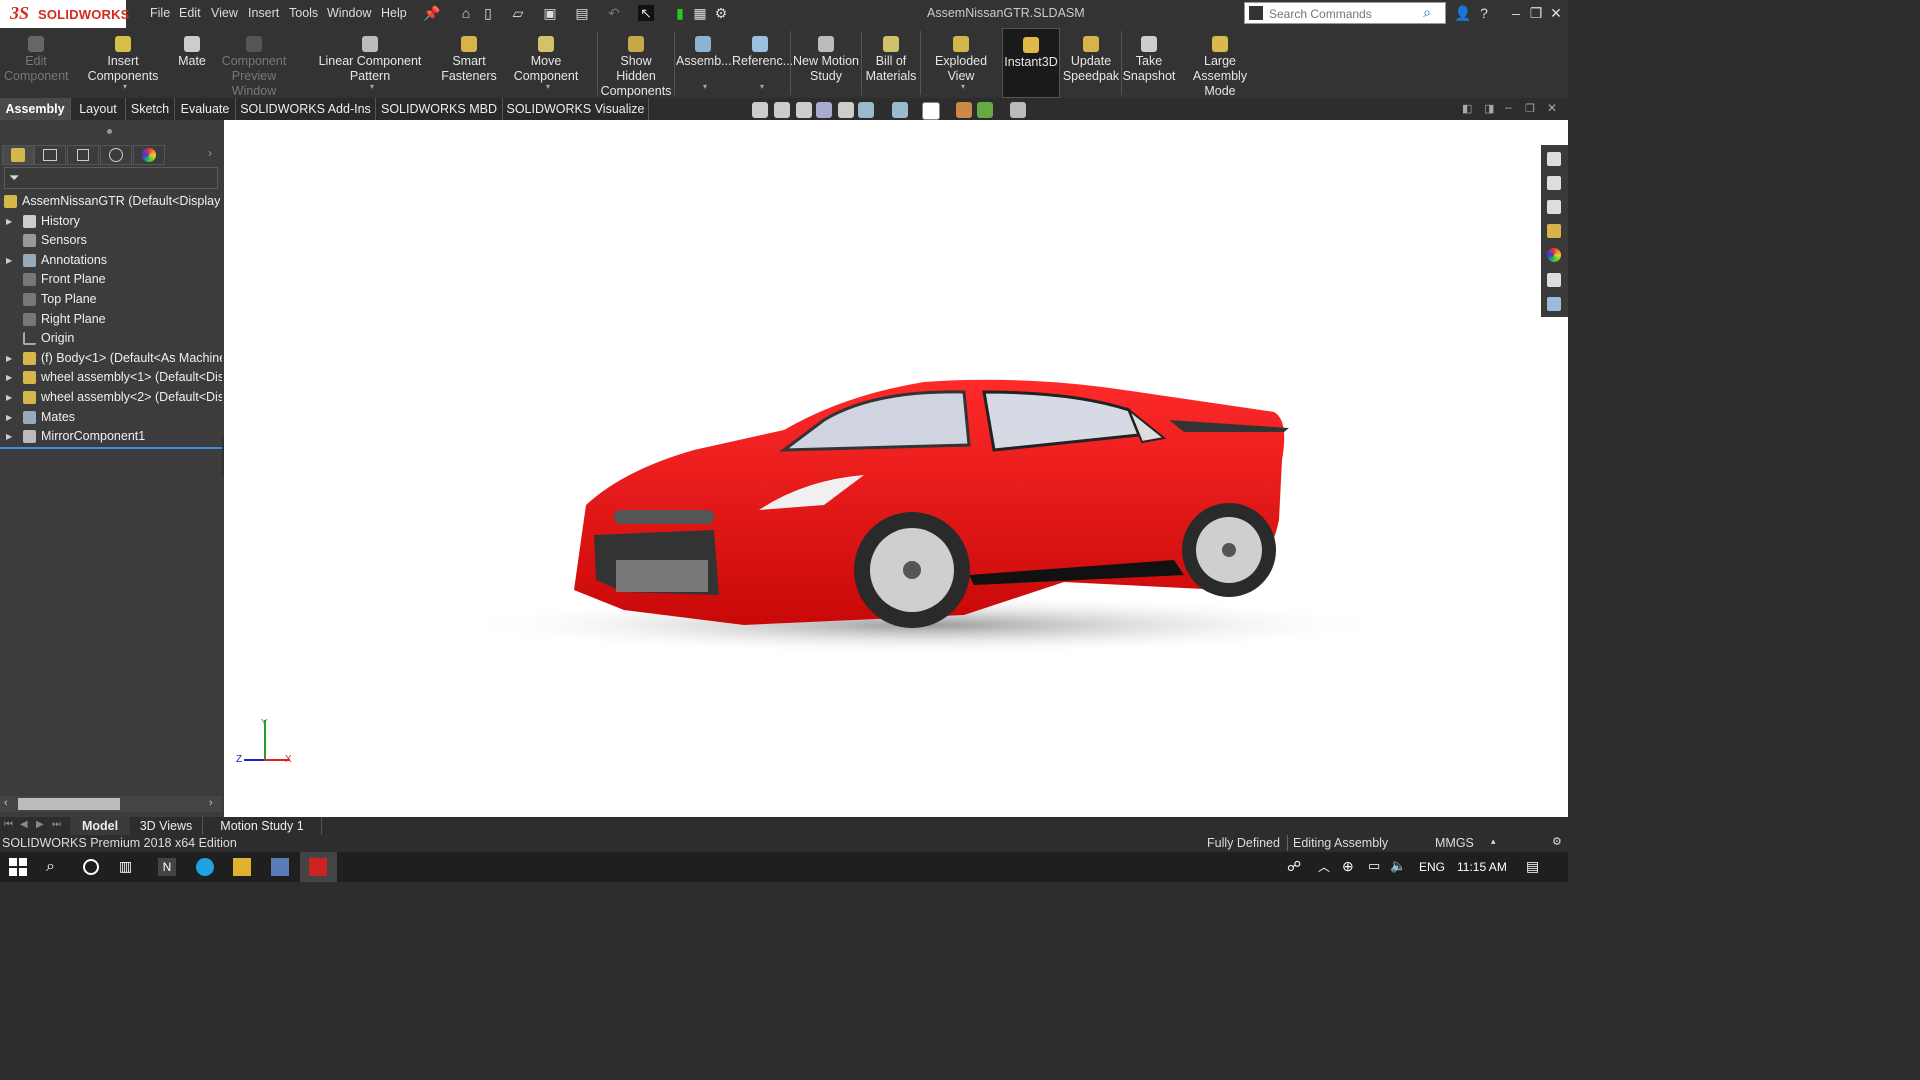  Describe the element at coordinates (111, 240) in the screenshot. I see `tree-item-sensors: Sensors` at that location.